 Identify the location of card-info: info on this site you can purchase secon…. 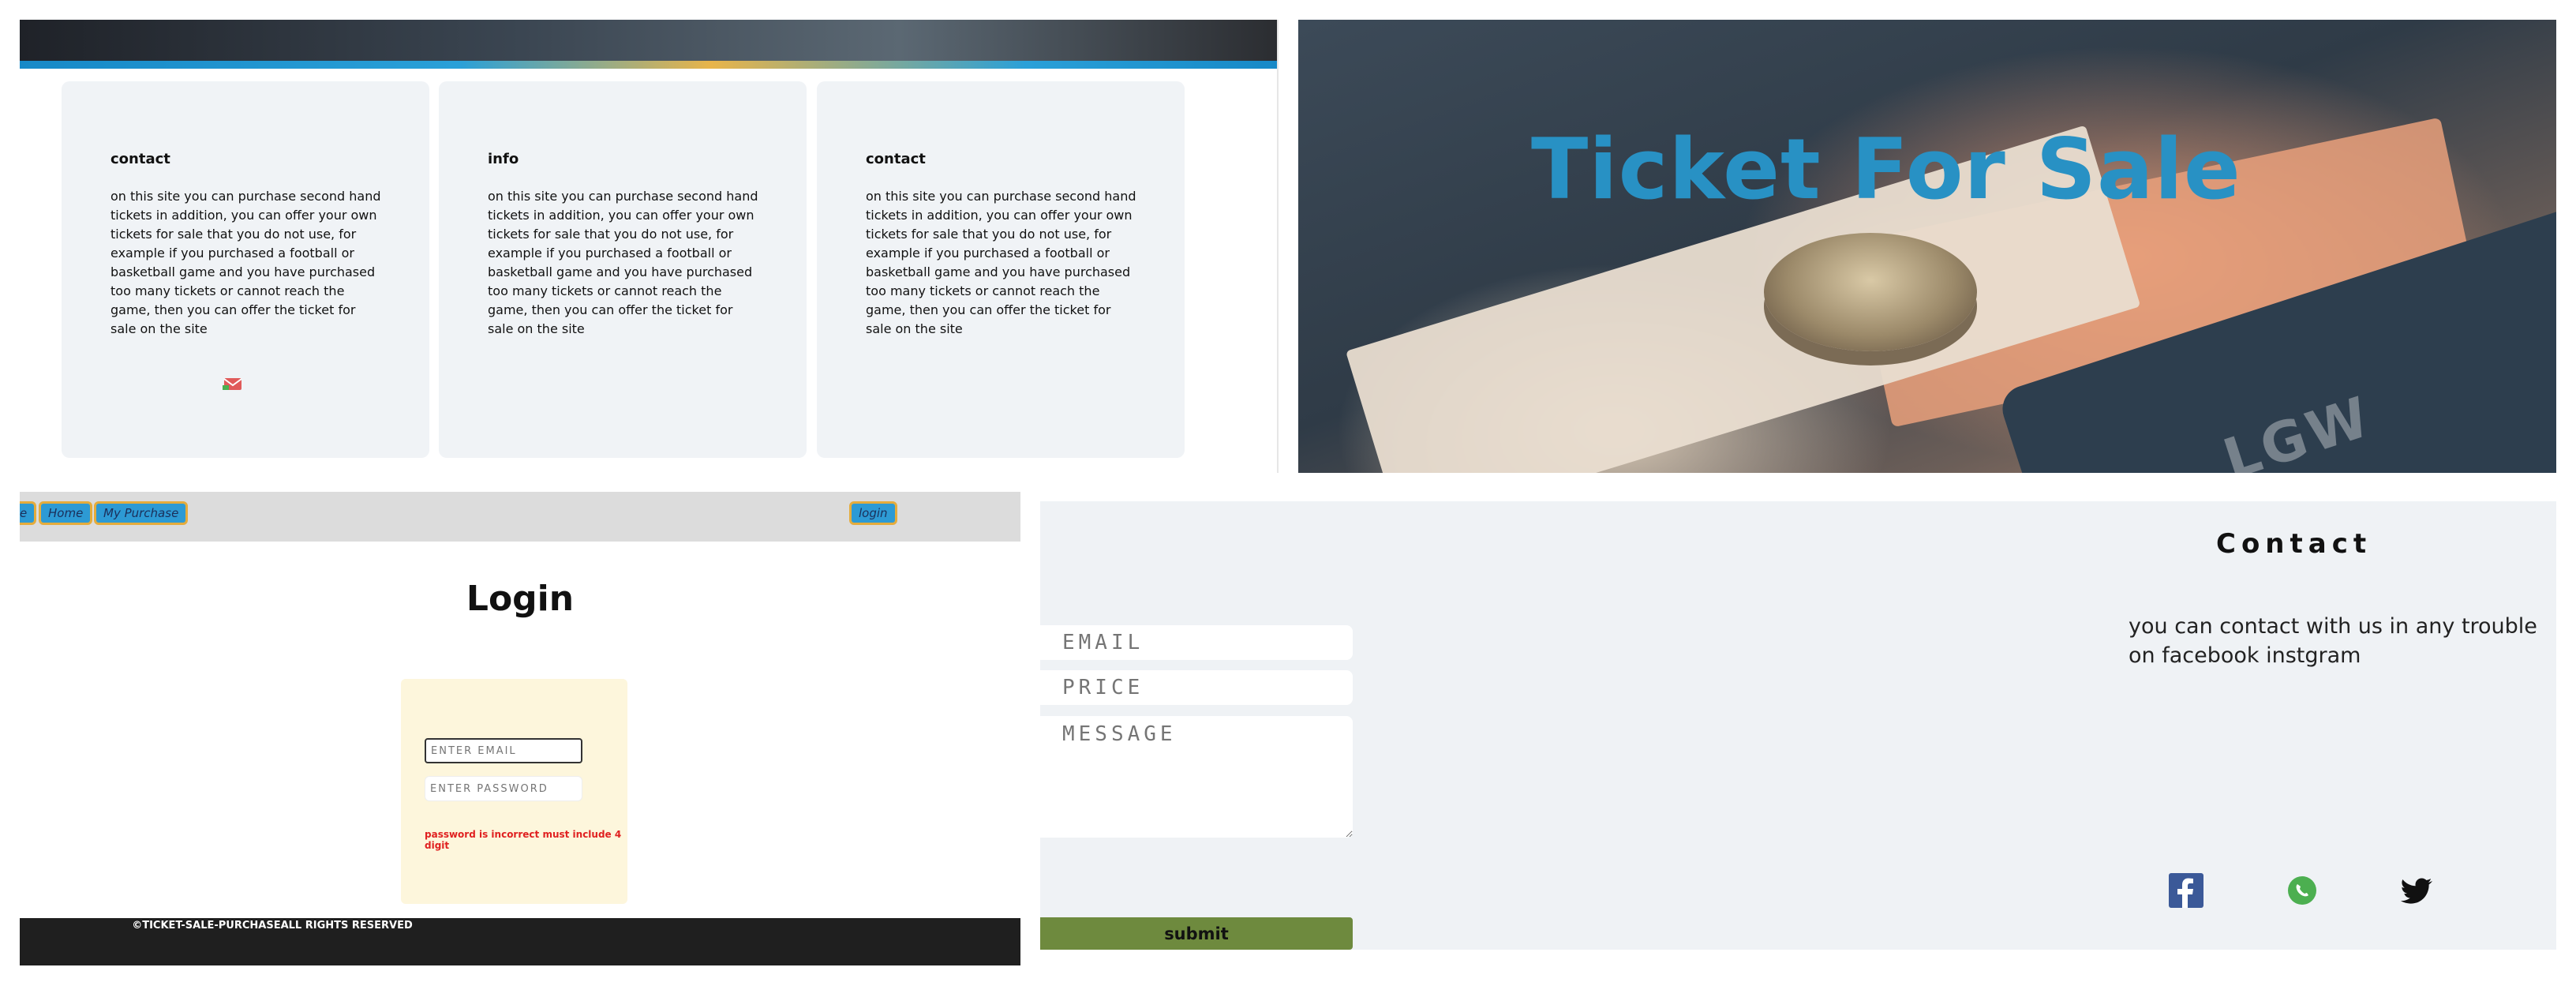
(623, 269).